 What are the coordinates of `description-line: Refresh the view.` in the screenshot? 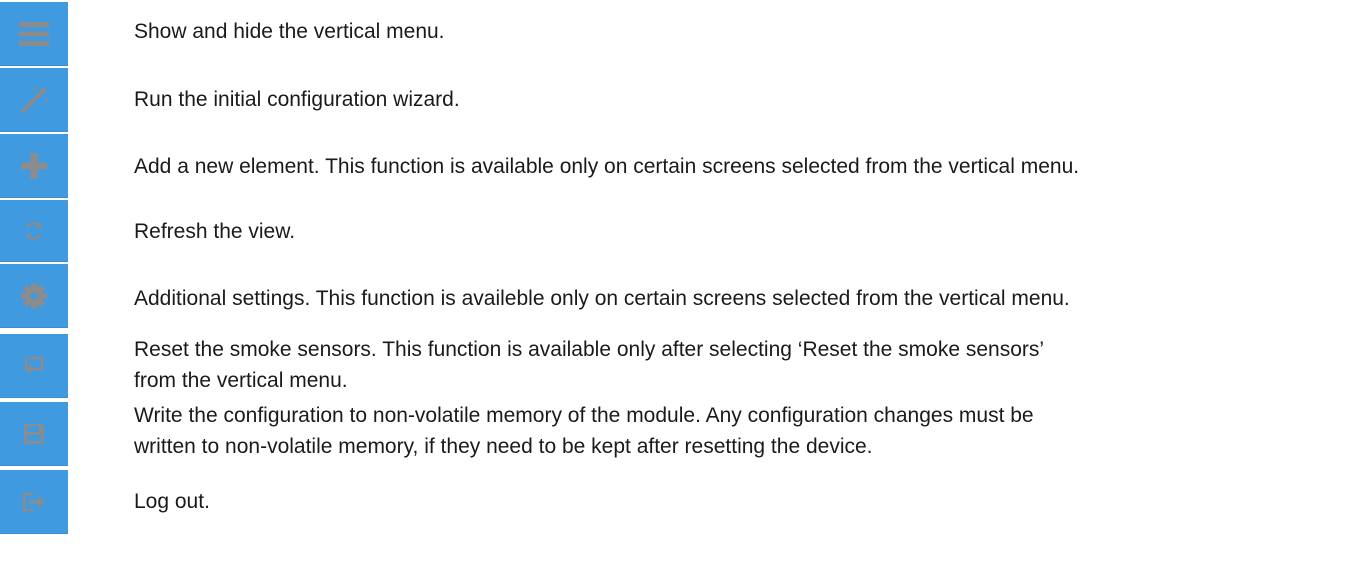 It's located at (215, 231).